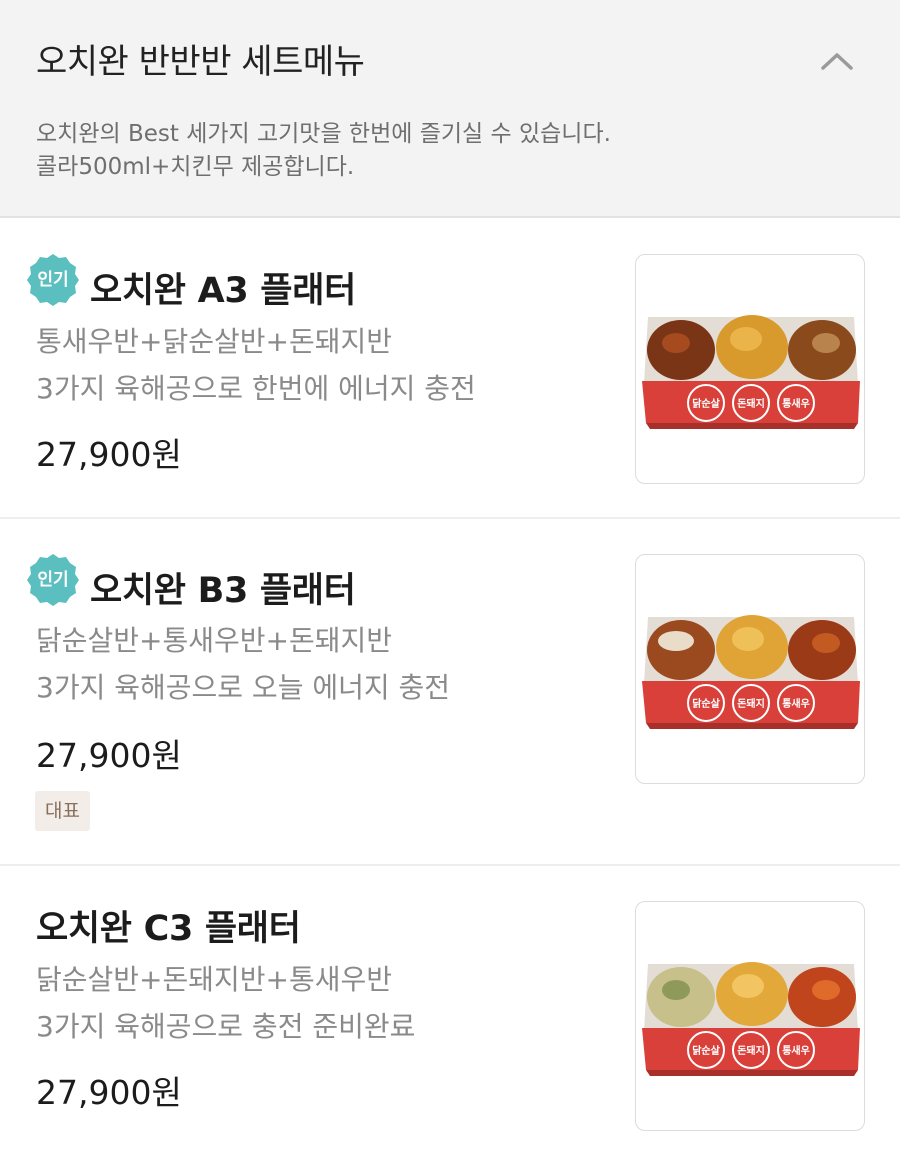 The width and height of the screenshot is (900, 1165). What do you see at coordinates (214, 979) in the screenshot?
I see `description-line: 닭순살반+돈돼지반+통새우반` at bounding box center [214, 979].